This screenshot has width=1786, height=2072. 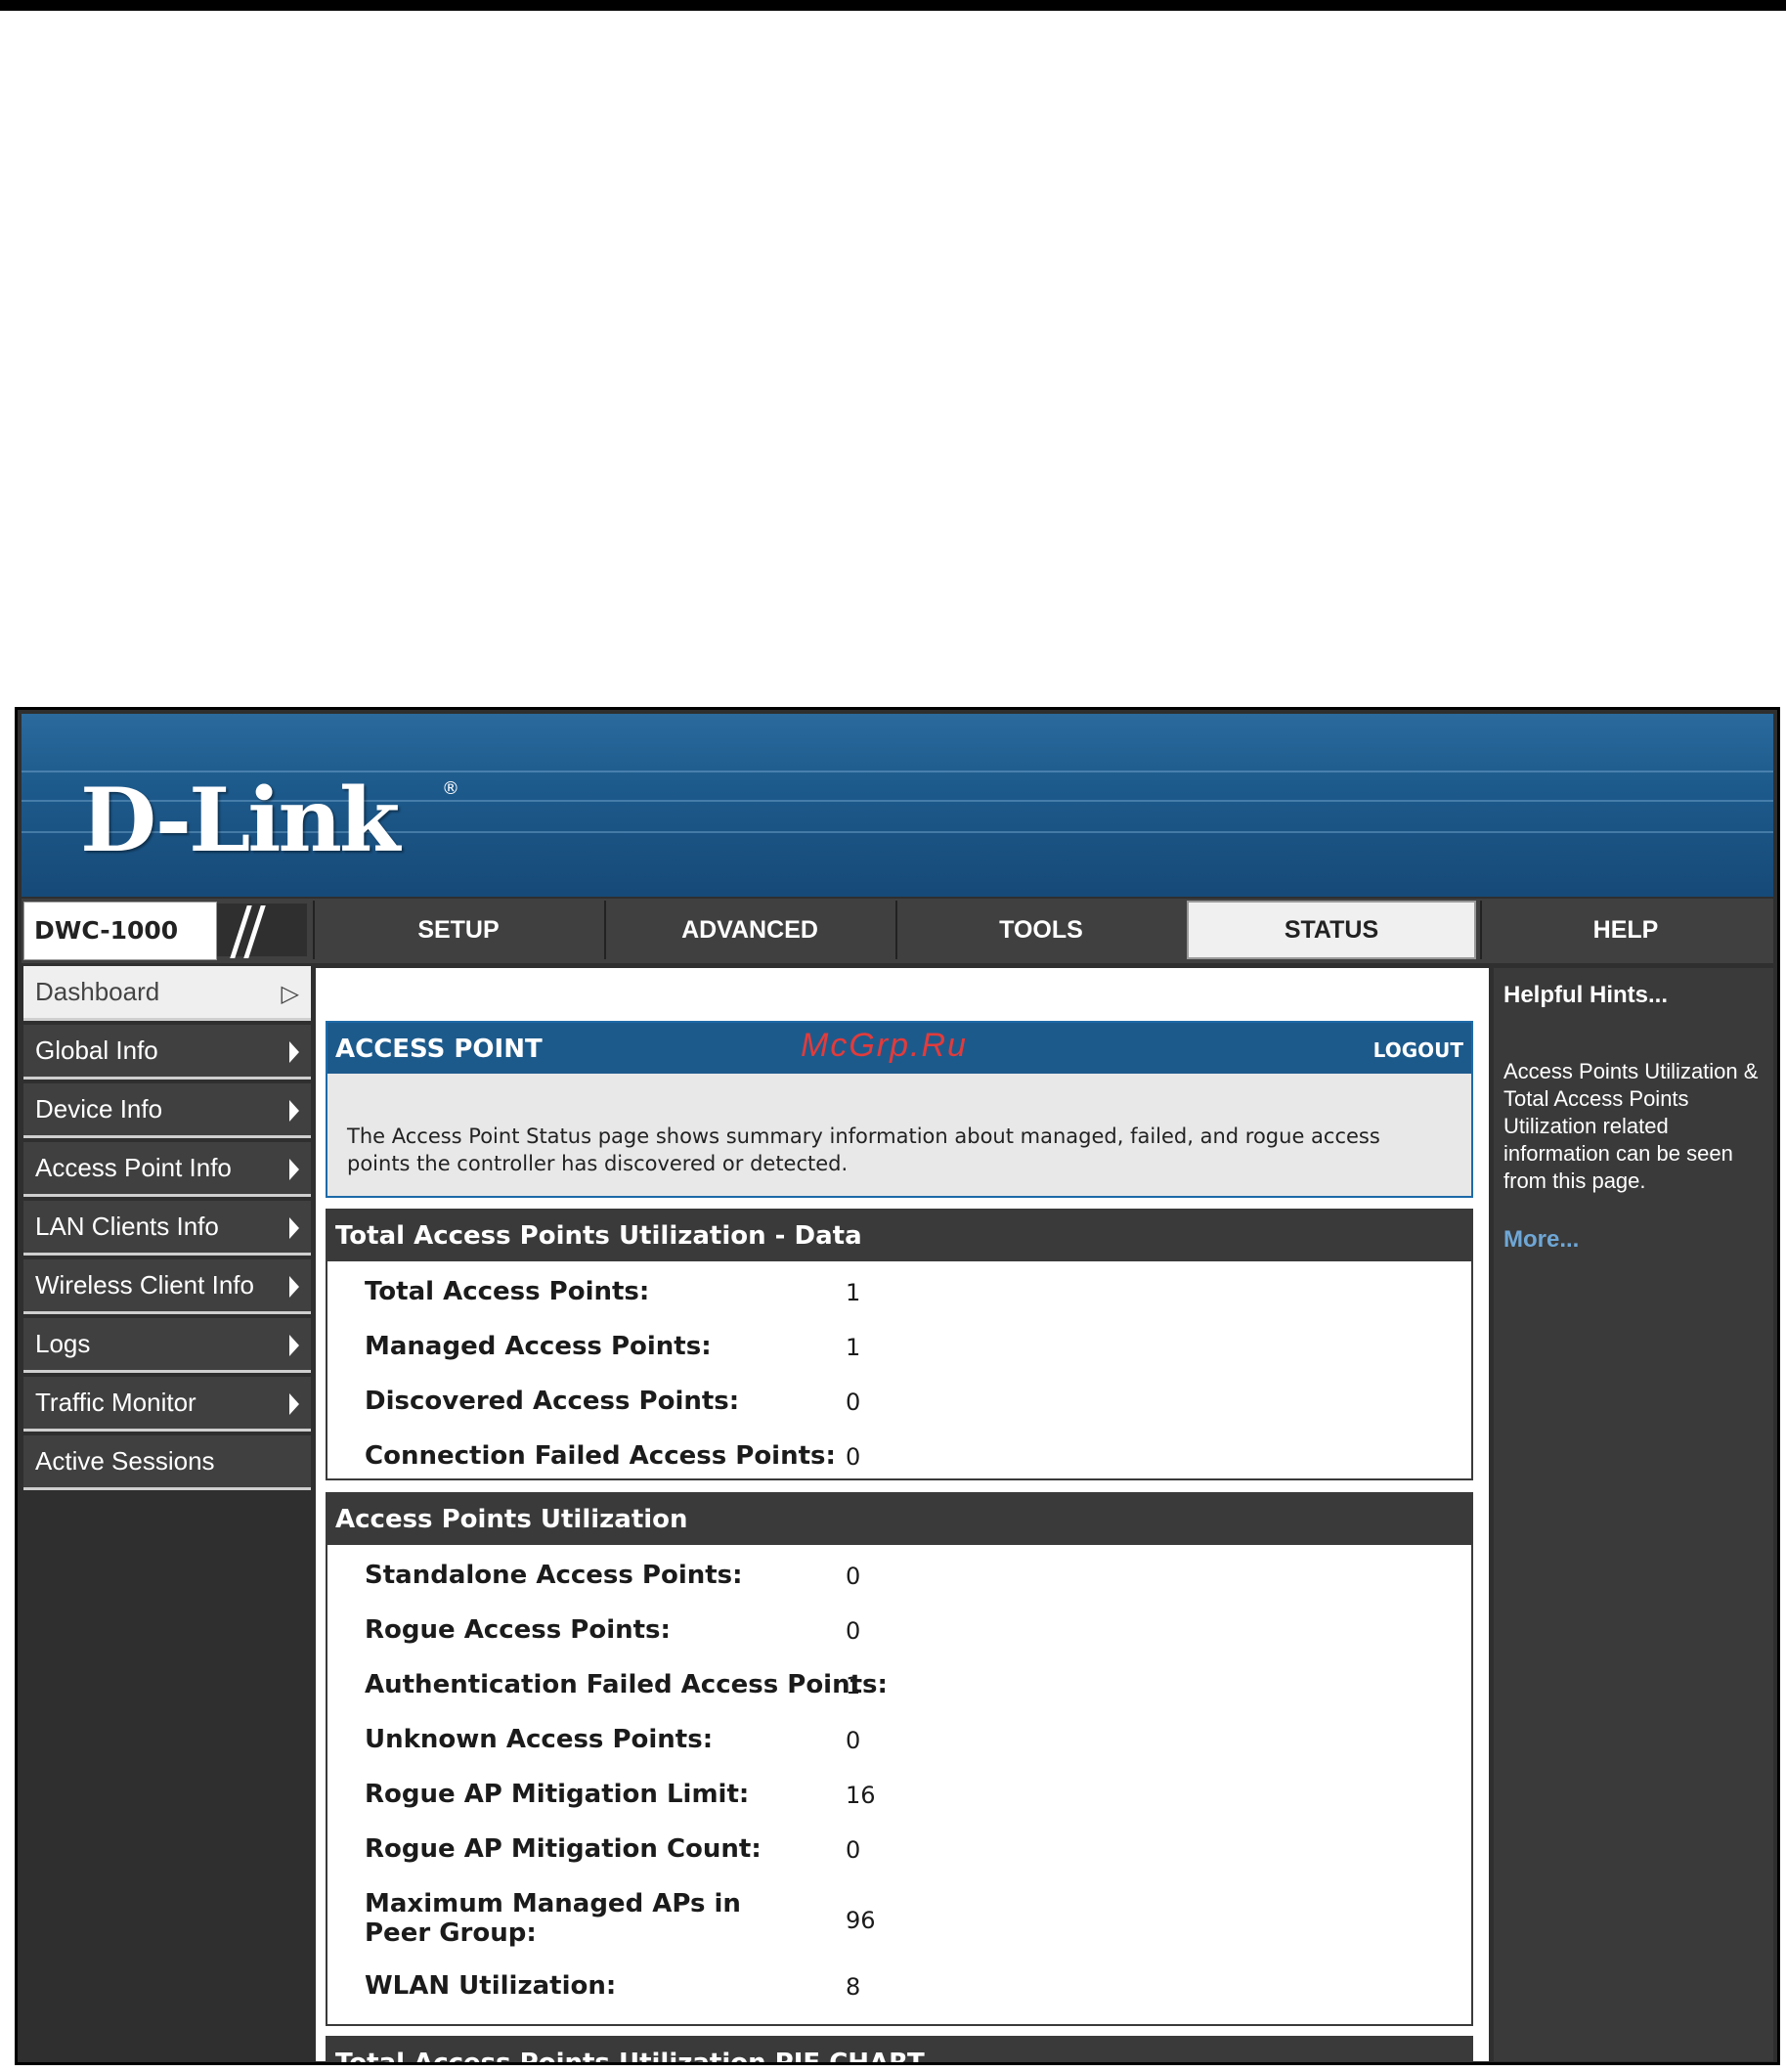 I want to click on watermark-text: McGrp.Ru, so click(x=884, y=1045).